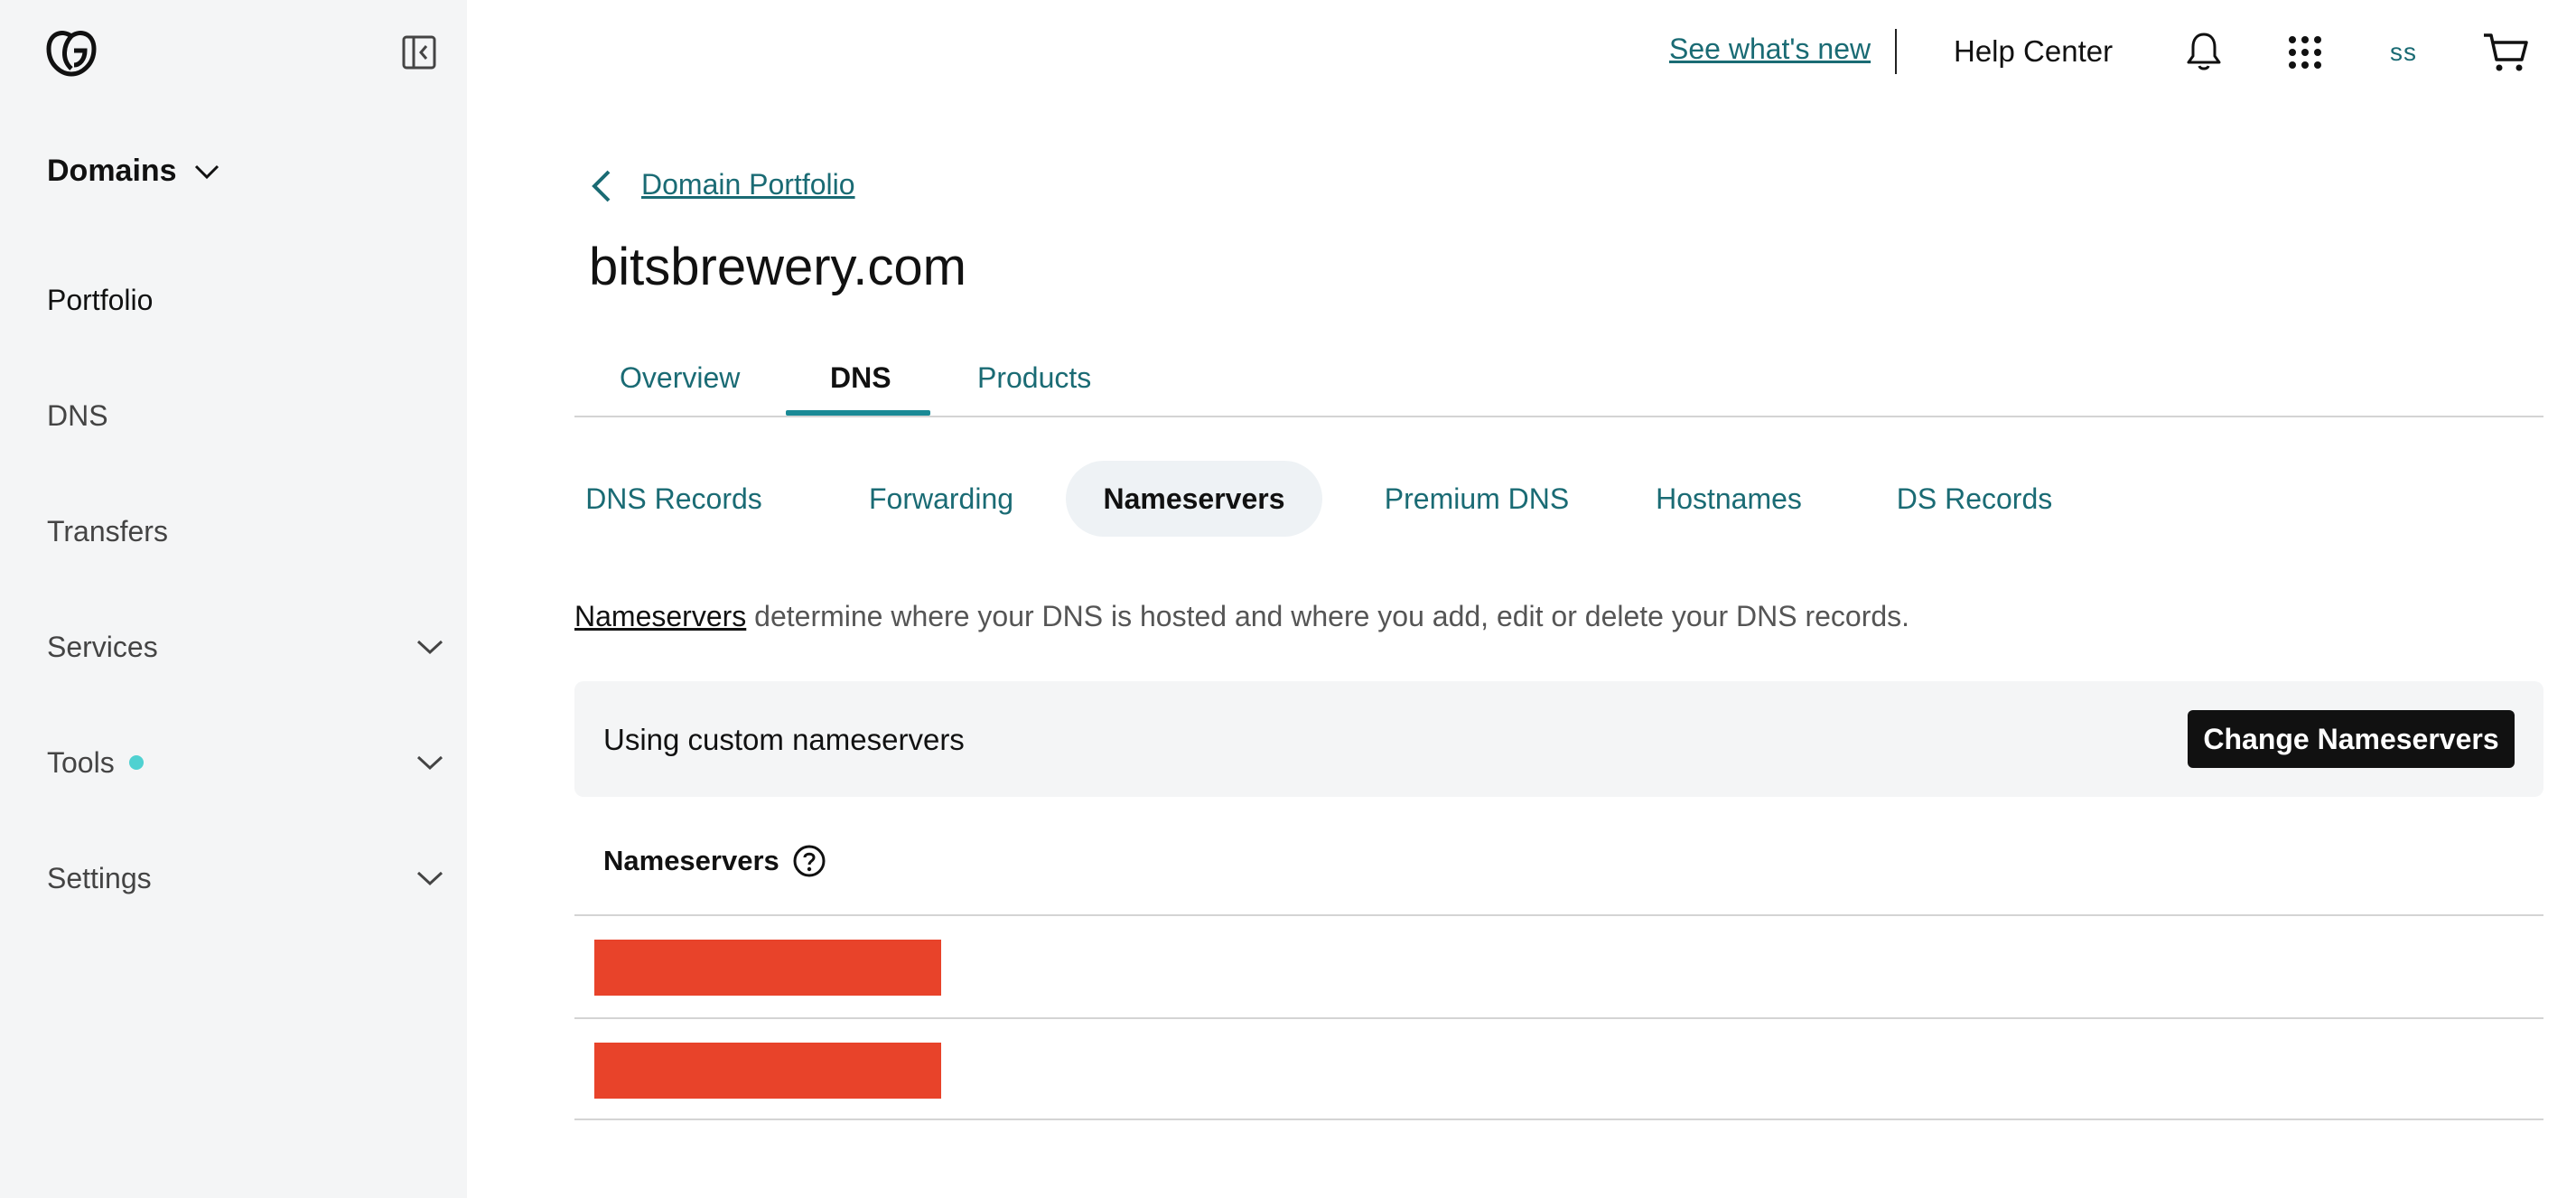  I want to click on back-chevron-icon, so click(601, 186).